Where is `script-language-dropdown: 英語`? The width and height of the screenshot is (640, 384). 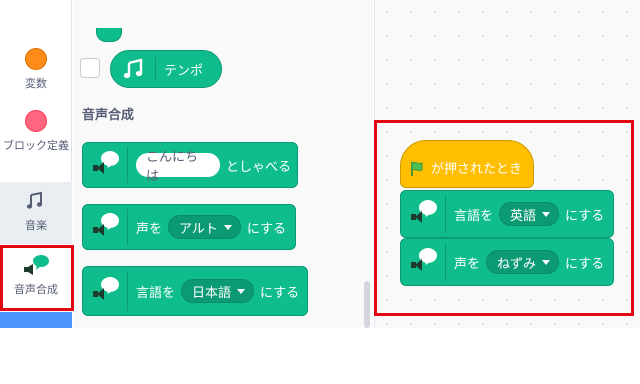
script-language-dropdown: 英語 is located at coordinates (529, 214).